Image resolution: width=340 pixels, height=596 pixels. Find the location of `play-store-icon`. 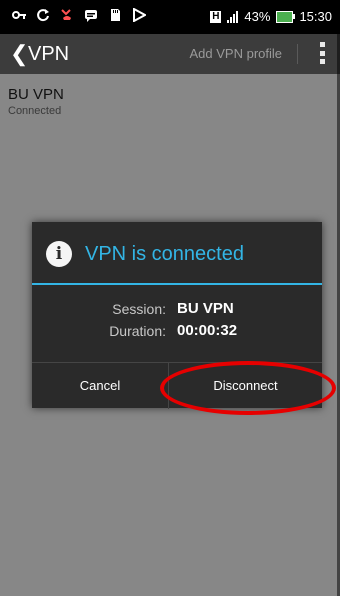

play-store-icon is located at coordinates (139, 15).